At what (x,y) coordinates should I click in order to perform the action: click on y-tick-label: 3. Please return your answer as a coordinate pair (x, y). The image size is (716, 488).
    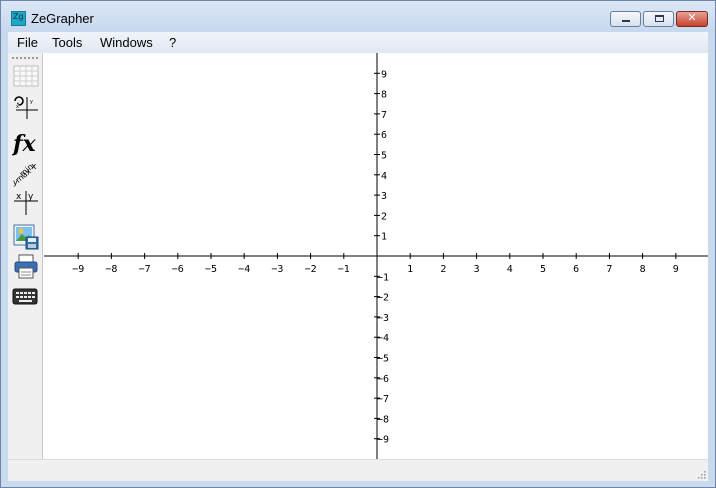
    Looking at the image, I should click on (384, 196).